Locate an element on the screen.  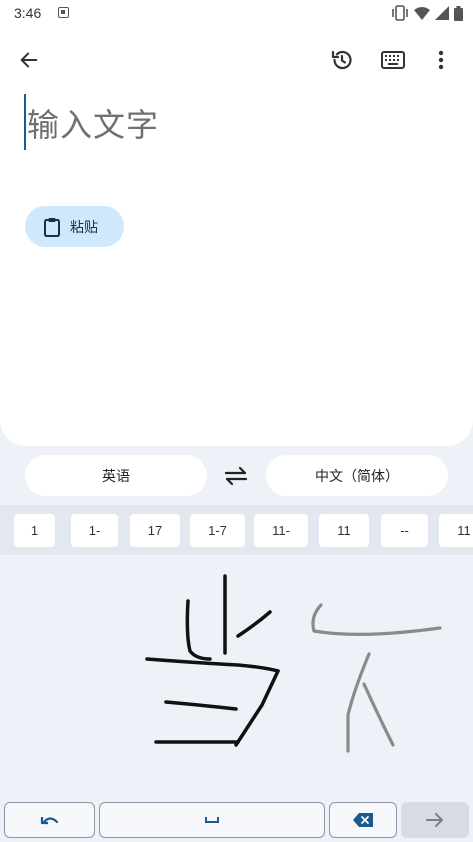
source-language-button: 英语 is located at coordinates (116, 475).